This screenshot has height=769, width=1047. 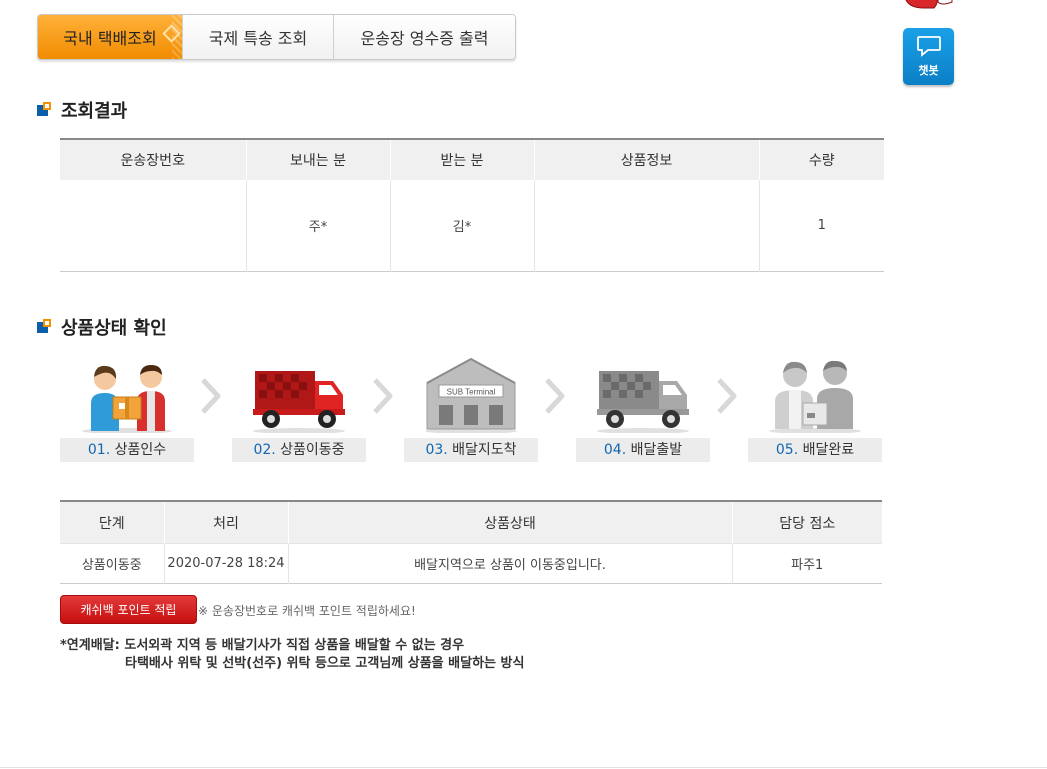 I want to click on delivered-people-icon, so click(x=815, y=396).